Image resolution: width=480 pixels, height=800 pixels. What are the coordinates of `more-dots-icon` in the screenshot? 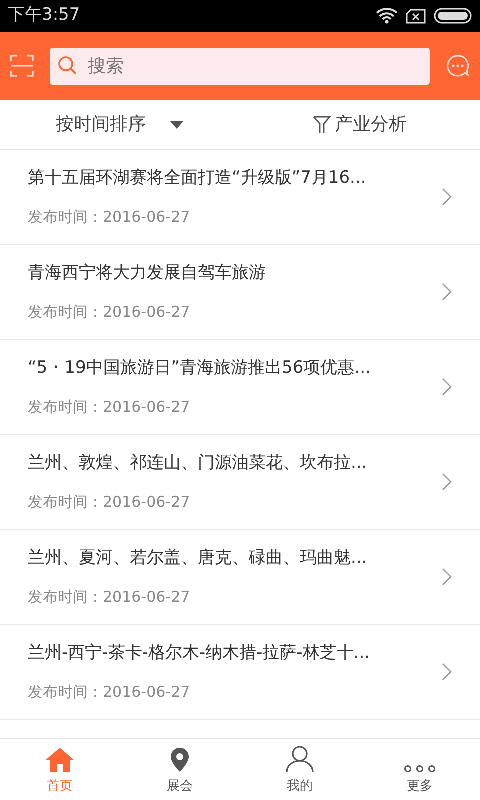 It's located at (420, 768).